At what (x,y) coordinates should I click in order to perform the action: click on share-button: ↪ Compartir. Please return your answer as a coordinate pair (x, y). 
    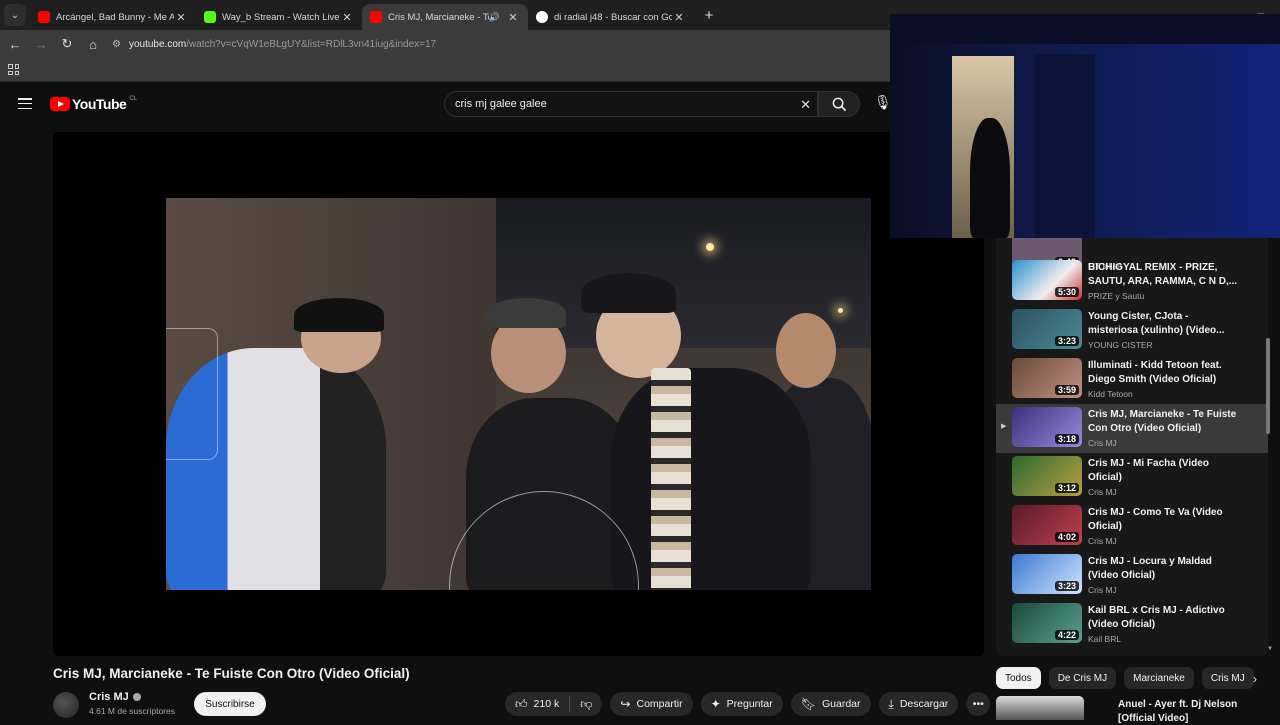
    Looking at the image, I should click on (651, 704).